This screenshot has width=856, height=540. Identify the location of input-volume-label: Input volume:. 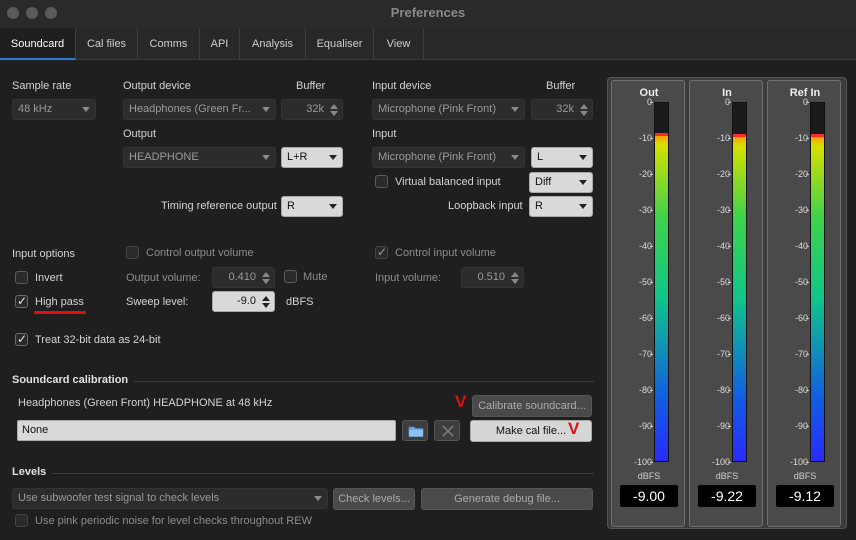
(408, 278).